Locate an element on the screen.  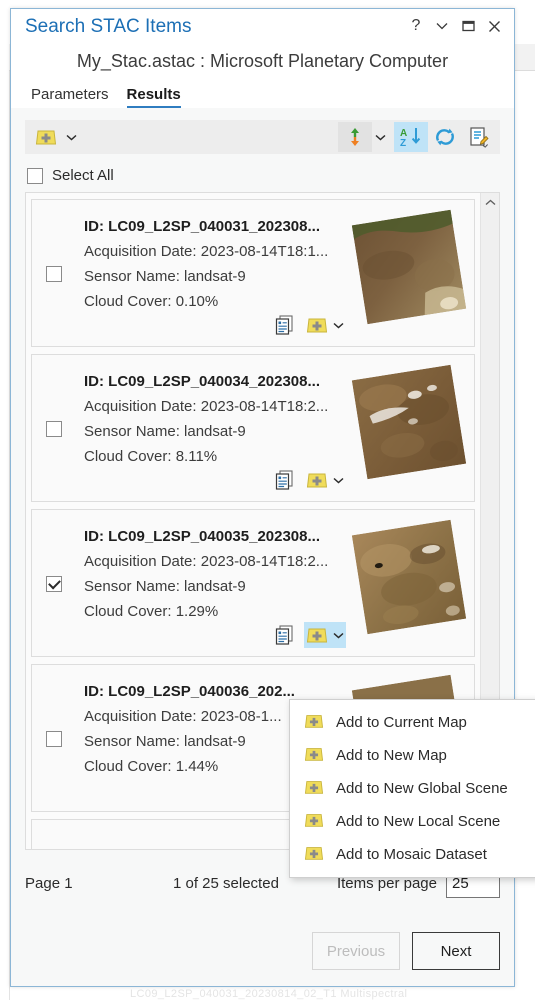
menu-item-add-to-new-map: Add to New Map is located at coordinates (412, 755).